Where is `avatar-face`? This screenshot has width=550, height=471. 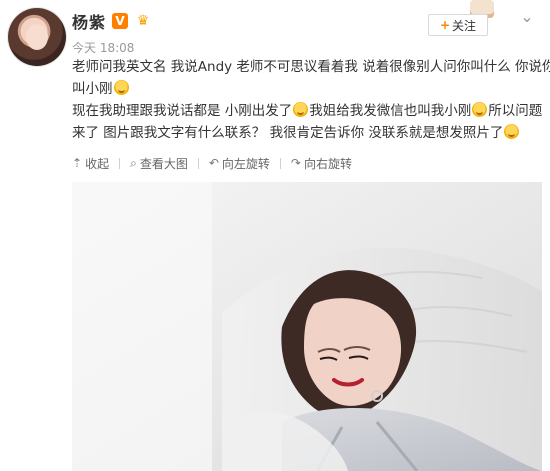
avatar-face is located at coordinates (37, 37).